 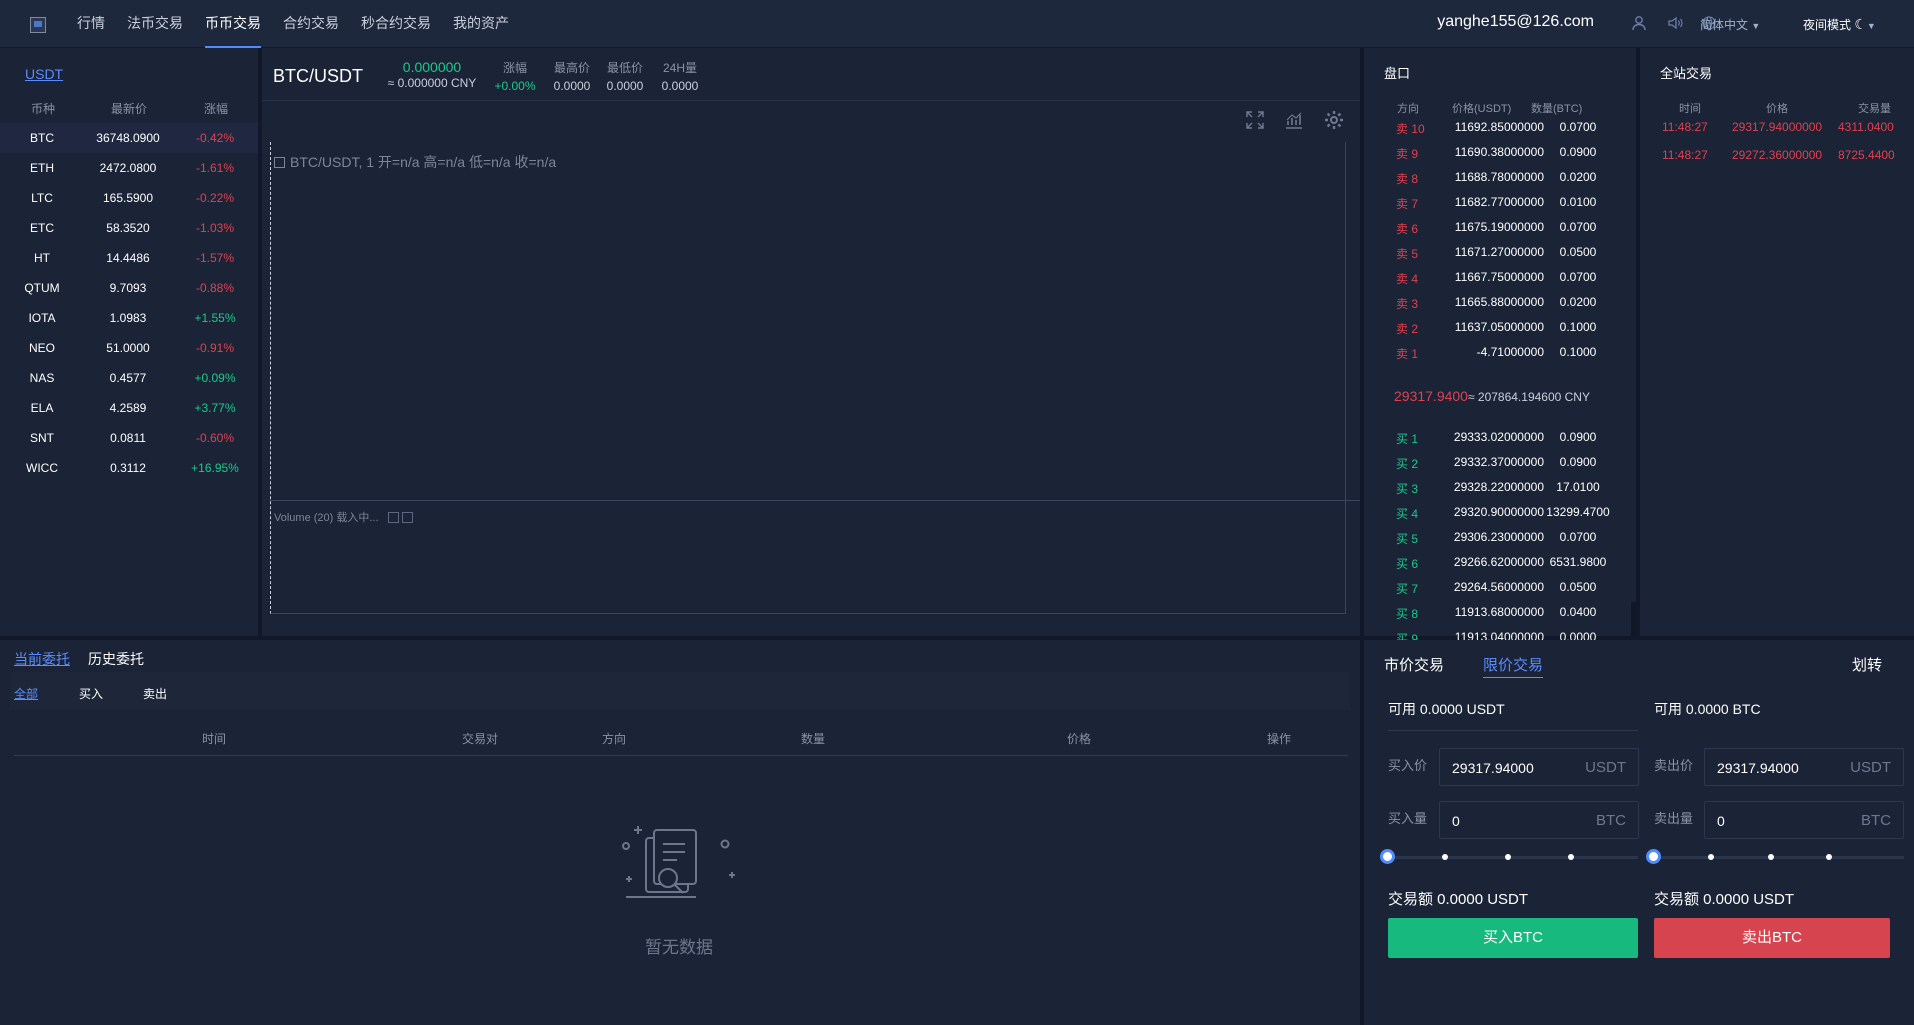 I want to click on orderbook-row: 买 5 29306.23000000 0.0700, so click(x=1500, y=537).